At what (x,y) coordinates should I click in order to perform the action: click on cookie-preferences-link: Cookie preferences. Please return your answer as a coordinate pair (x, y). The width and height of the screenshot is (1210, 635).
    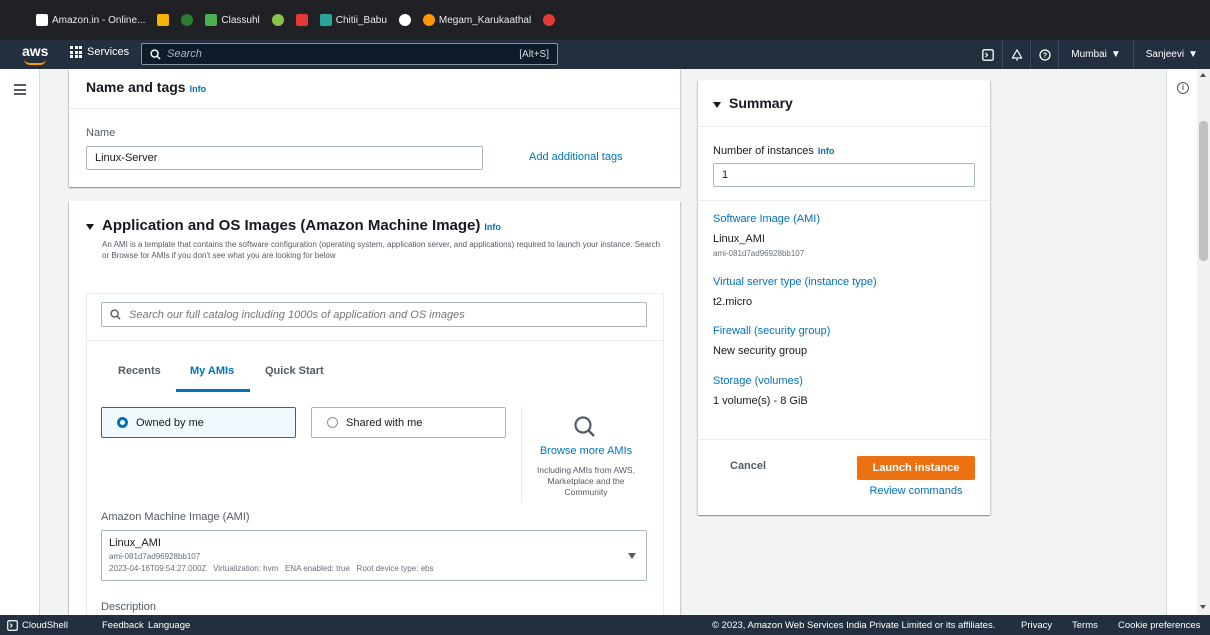
    Looking at the image, I should click on (1159, 625).